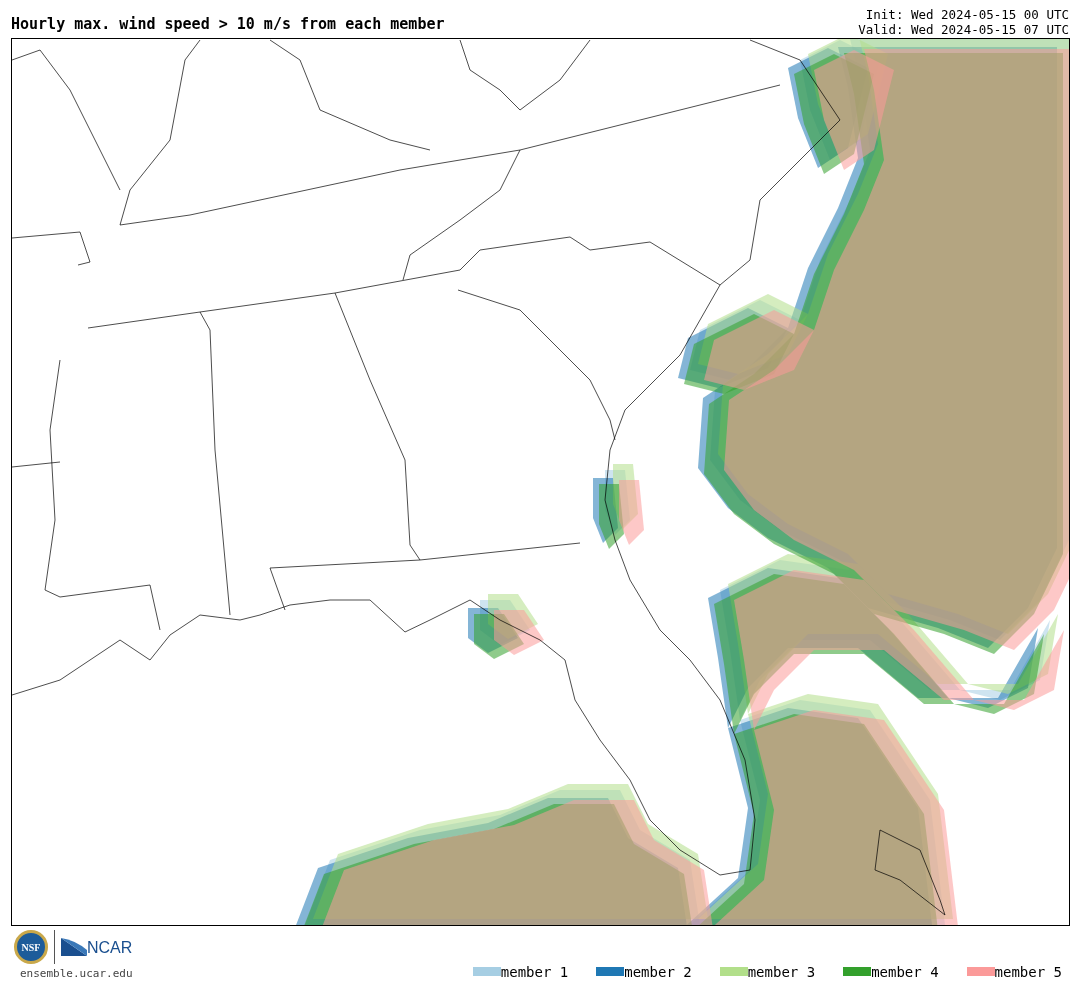 Image resolution: width=1080 pixels, height=988 pixels. What do you see at coordinates (967, 14) in the screenshot?
I see `init-time: Init: Wed 2024-05-15 00 UTC` at bounding box center [967, 14].